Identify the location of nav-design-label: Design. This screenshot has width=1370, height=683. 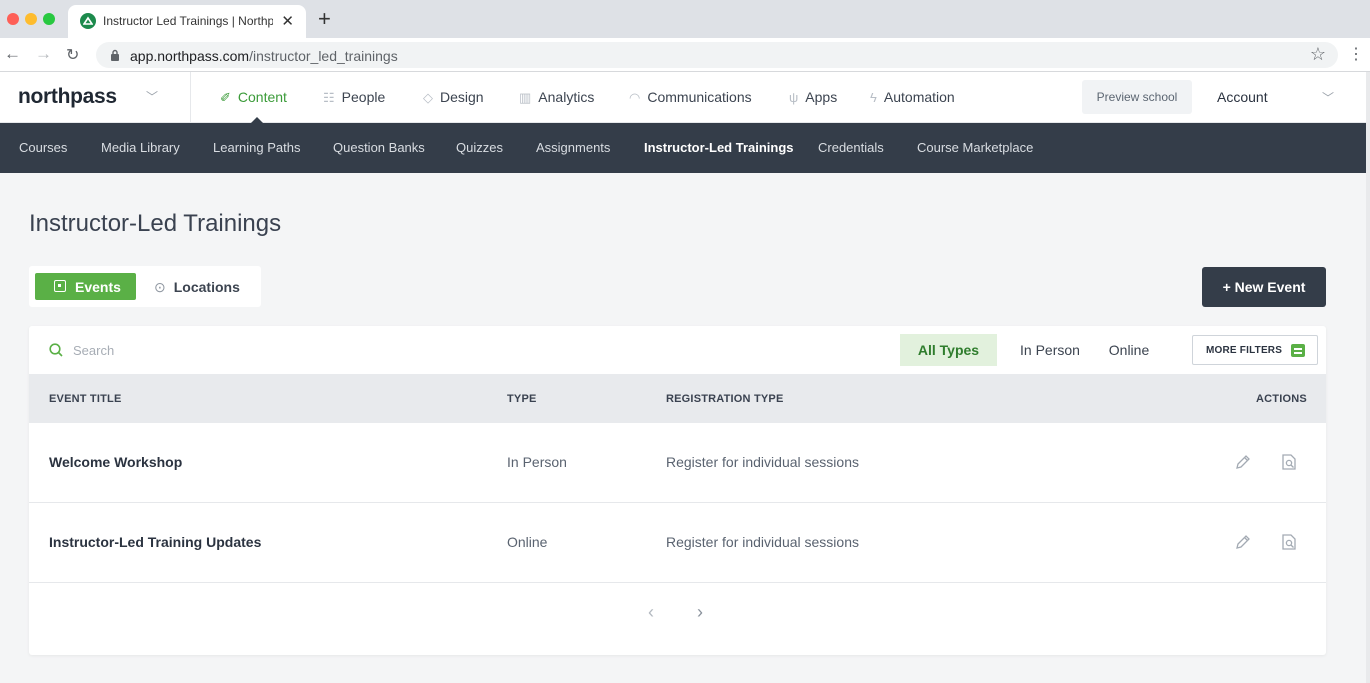
(462, 97).